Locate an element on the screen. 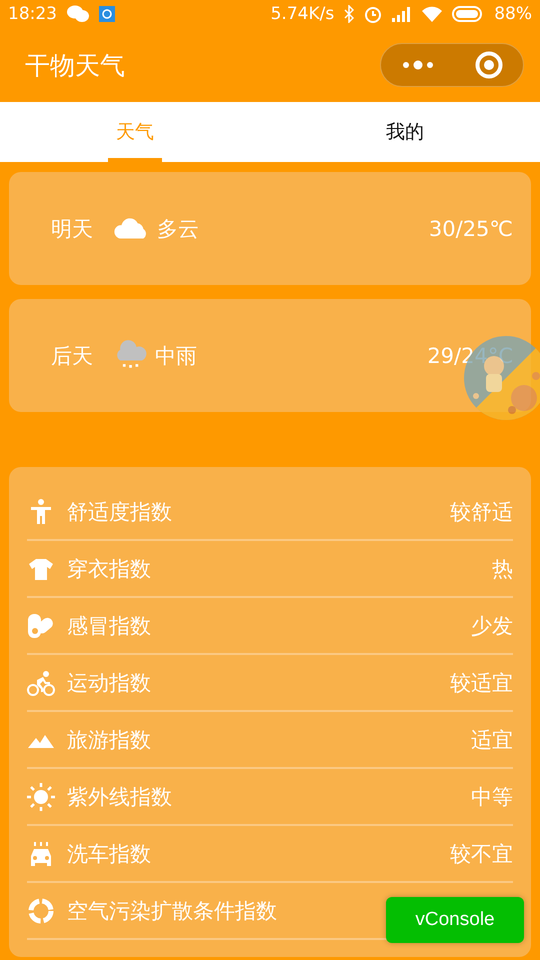  battery-level: 88% is located at coordinates (513, 14).